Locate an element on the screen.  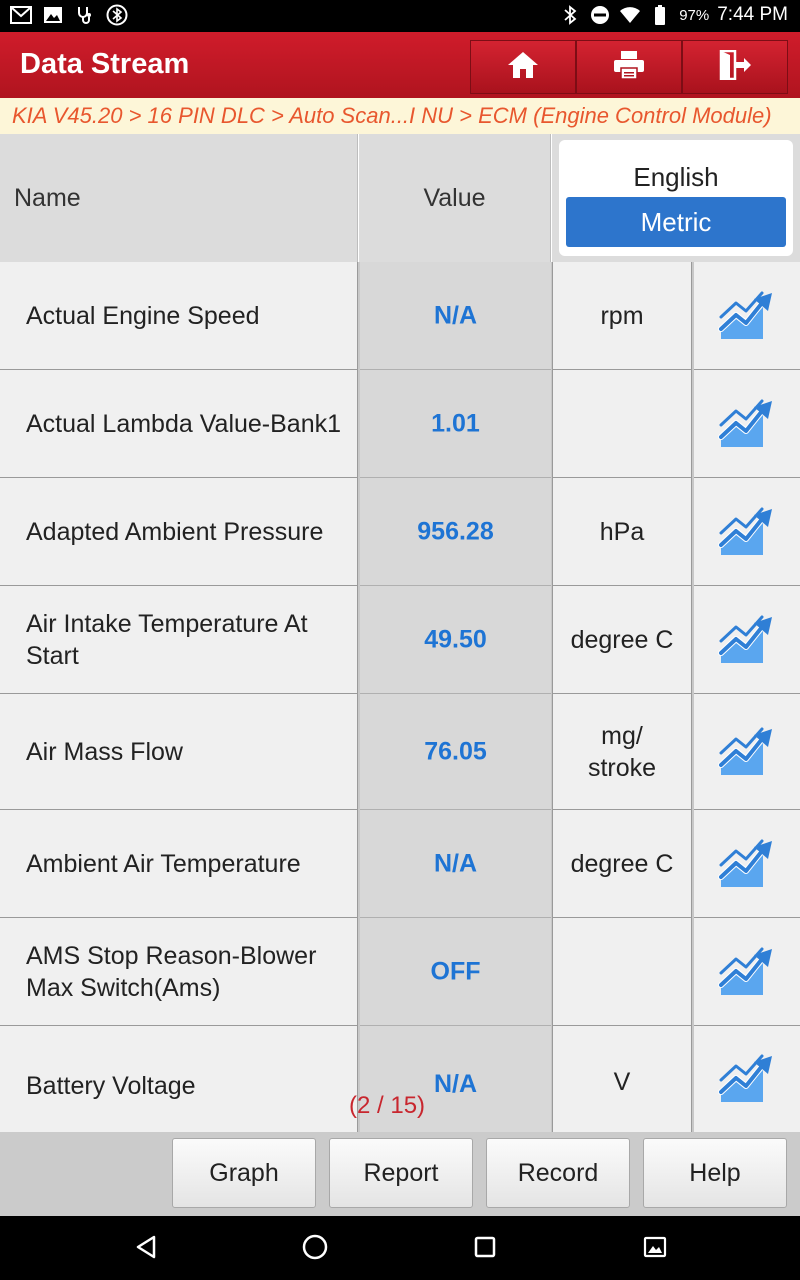
column-header-value-label: Value is located at coordinates (454, 198).